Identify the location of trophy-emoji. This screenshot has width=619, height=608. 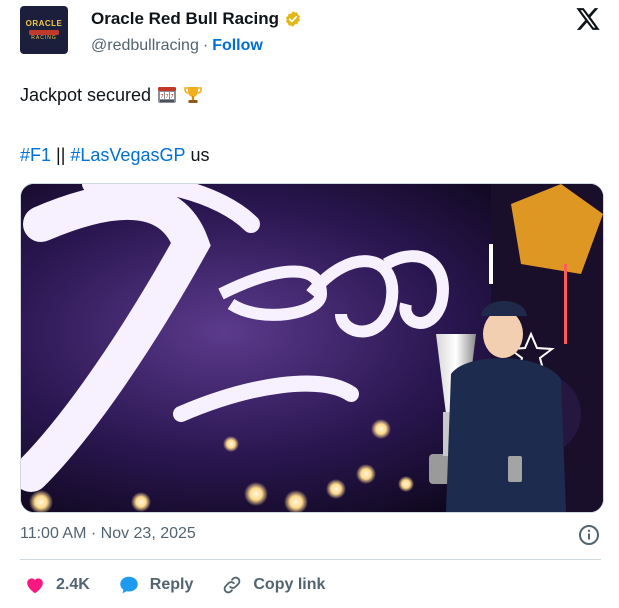
(193, 95).